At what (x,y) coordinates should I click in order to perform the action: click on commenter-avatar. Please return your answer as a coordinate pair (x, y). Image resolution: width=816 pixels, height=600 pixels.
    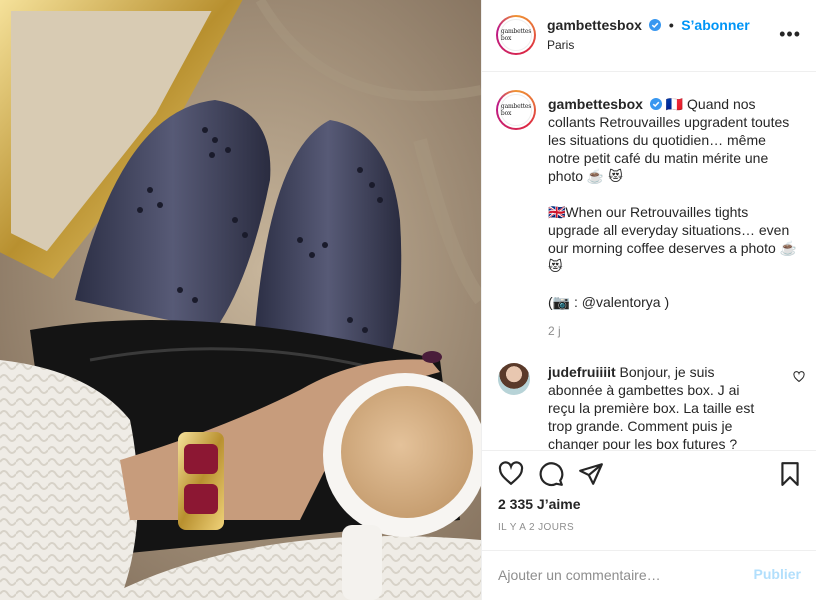
    Looking at the image, I should click on (514, 379).